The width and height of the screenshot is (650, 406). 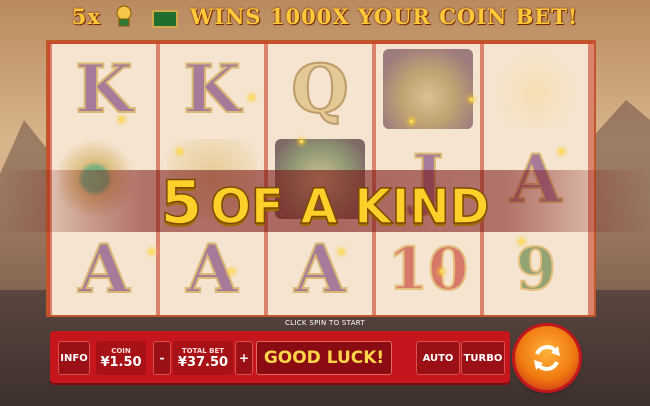 I want to click on coin-value: ¥1.50, so click(x=121, y=362).